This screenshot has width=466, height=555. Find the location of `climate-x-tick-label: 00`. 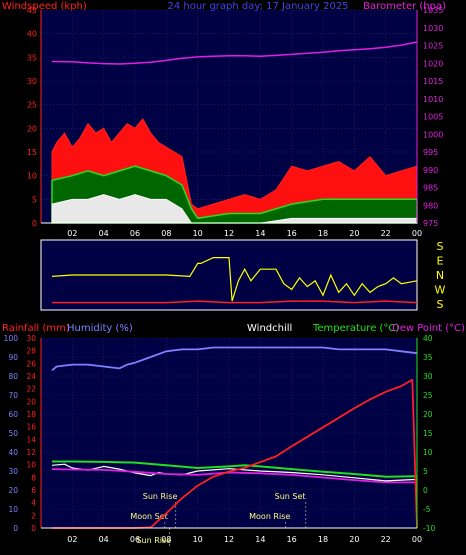

climate-x-tick-label: 00 is located at coordinates (417, 539).